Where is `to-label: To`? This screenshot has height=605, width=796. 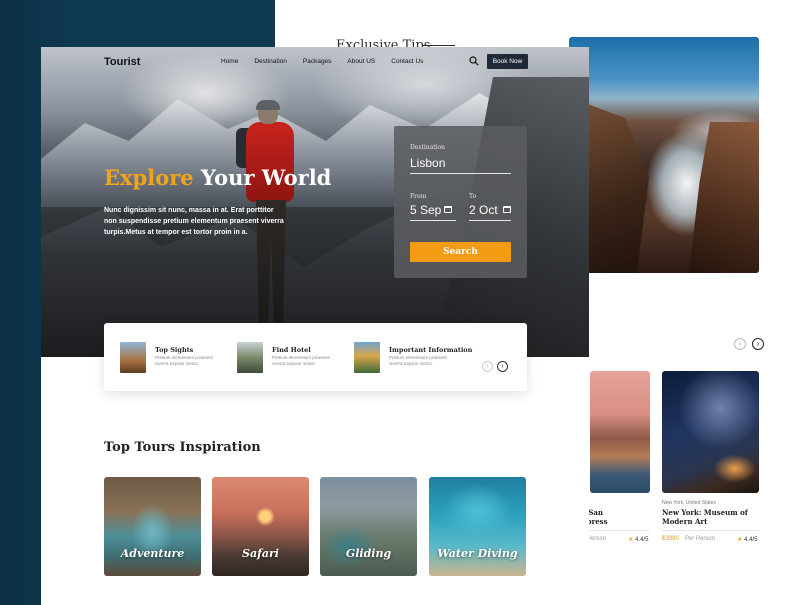 to-label: To is located at coordinates (473, 196).